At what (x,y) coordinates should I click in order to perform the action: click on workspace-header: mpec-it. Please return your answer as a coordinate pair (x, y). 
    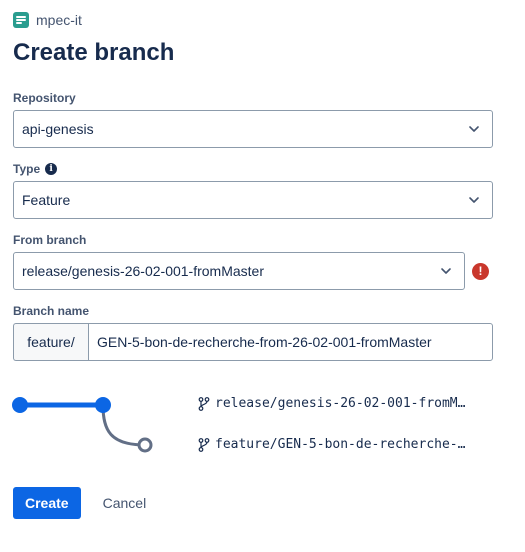
    Looking at the image, I should click on (47, 20).